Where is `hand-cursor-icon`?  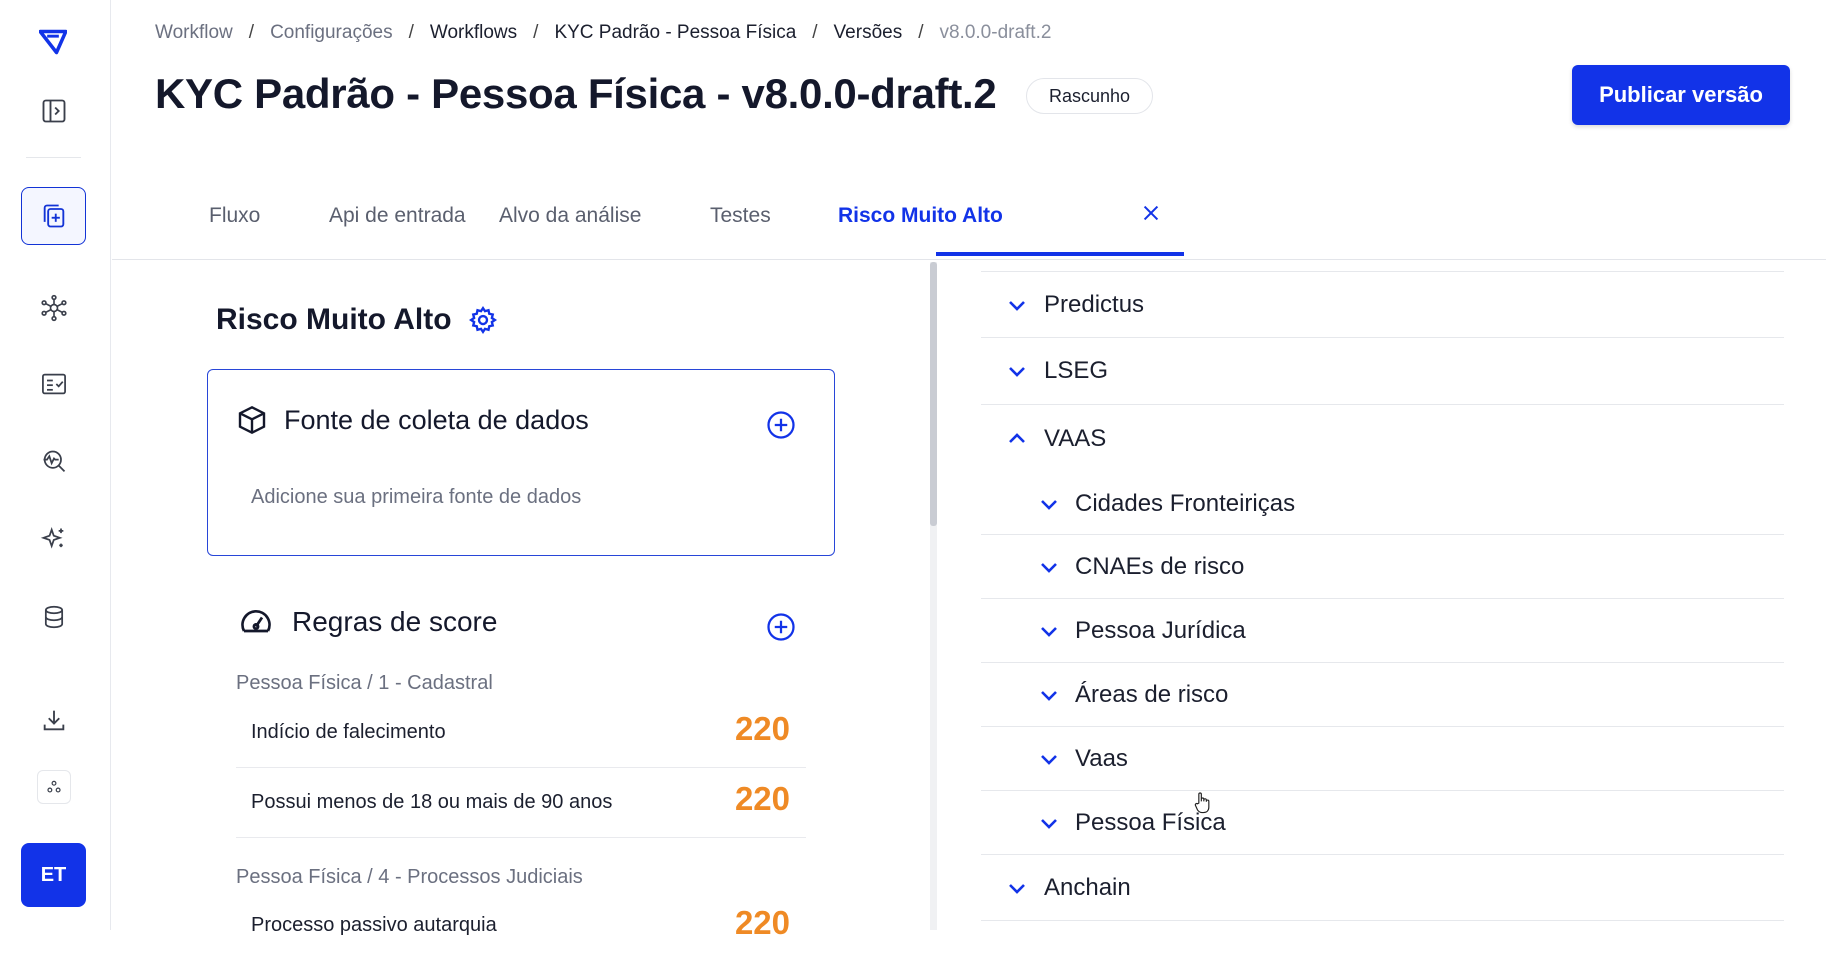
hand-cursor-icon is located at coordinates (1203, 805).